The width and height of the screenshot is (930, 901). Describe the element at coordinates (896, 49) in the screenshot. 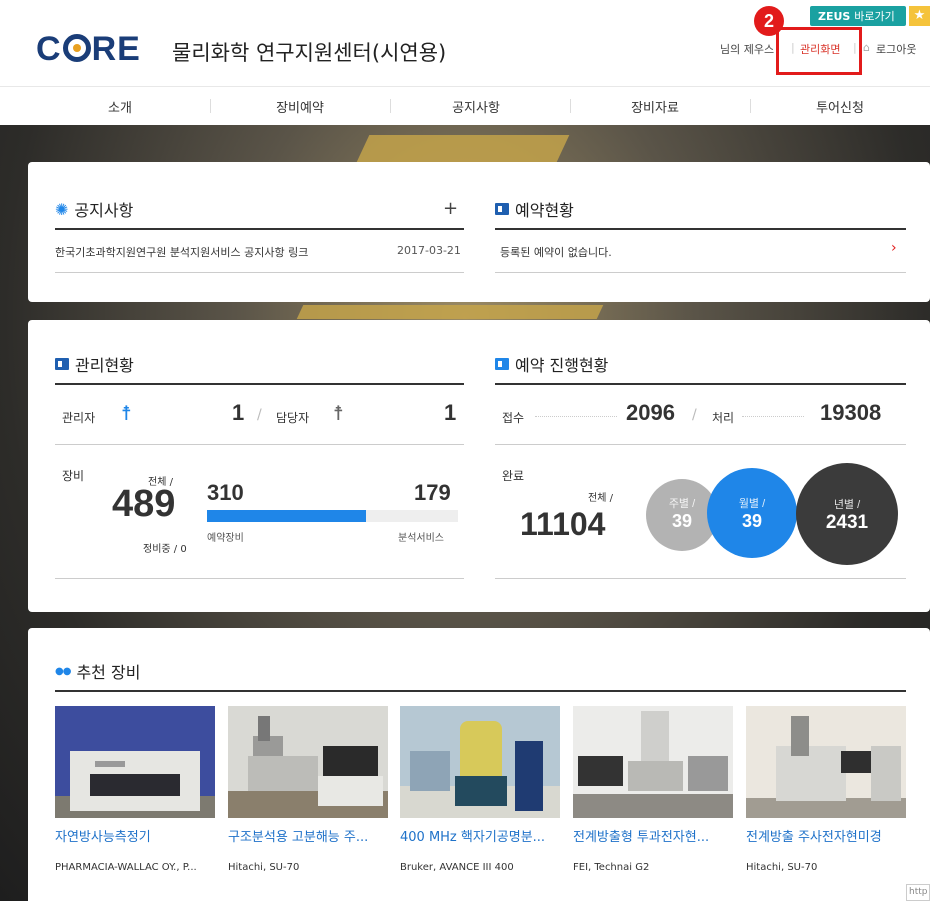

I see `logout-link: 로그아웃` at that location.